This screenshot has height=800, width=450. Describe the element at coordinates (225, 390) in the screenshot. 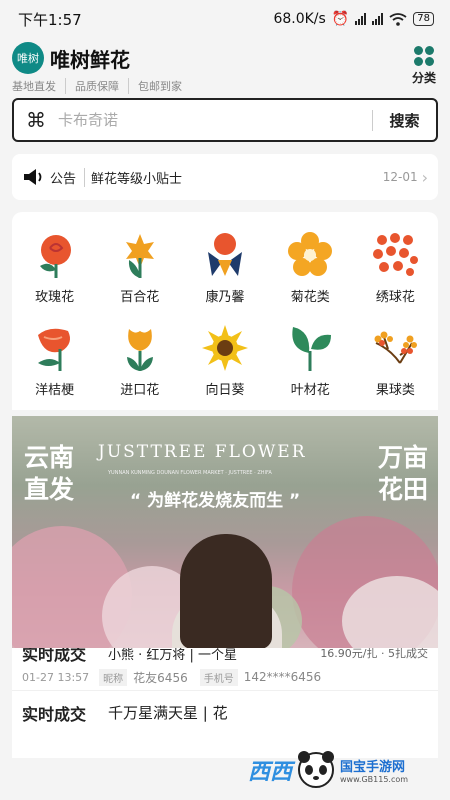

I see `category-label: 向日葵` at that location.